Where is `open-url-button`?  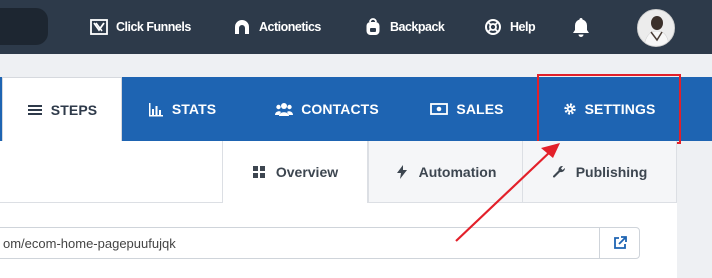 open-url-button is located at coordinates (619, 243).